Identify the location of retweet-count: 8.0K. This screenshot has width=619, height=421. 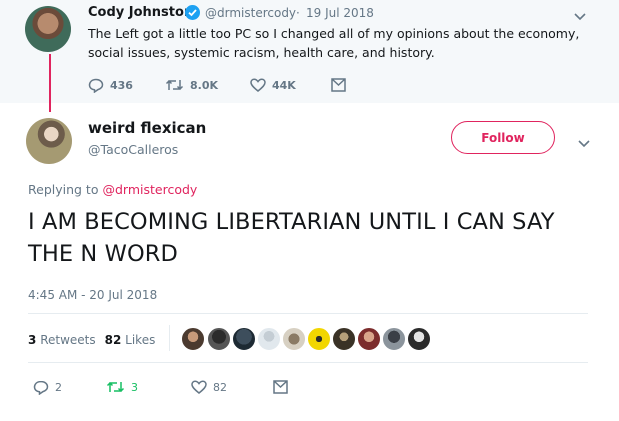
(204, 85).